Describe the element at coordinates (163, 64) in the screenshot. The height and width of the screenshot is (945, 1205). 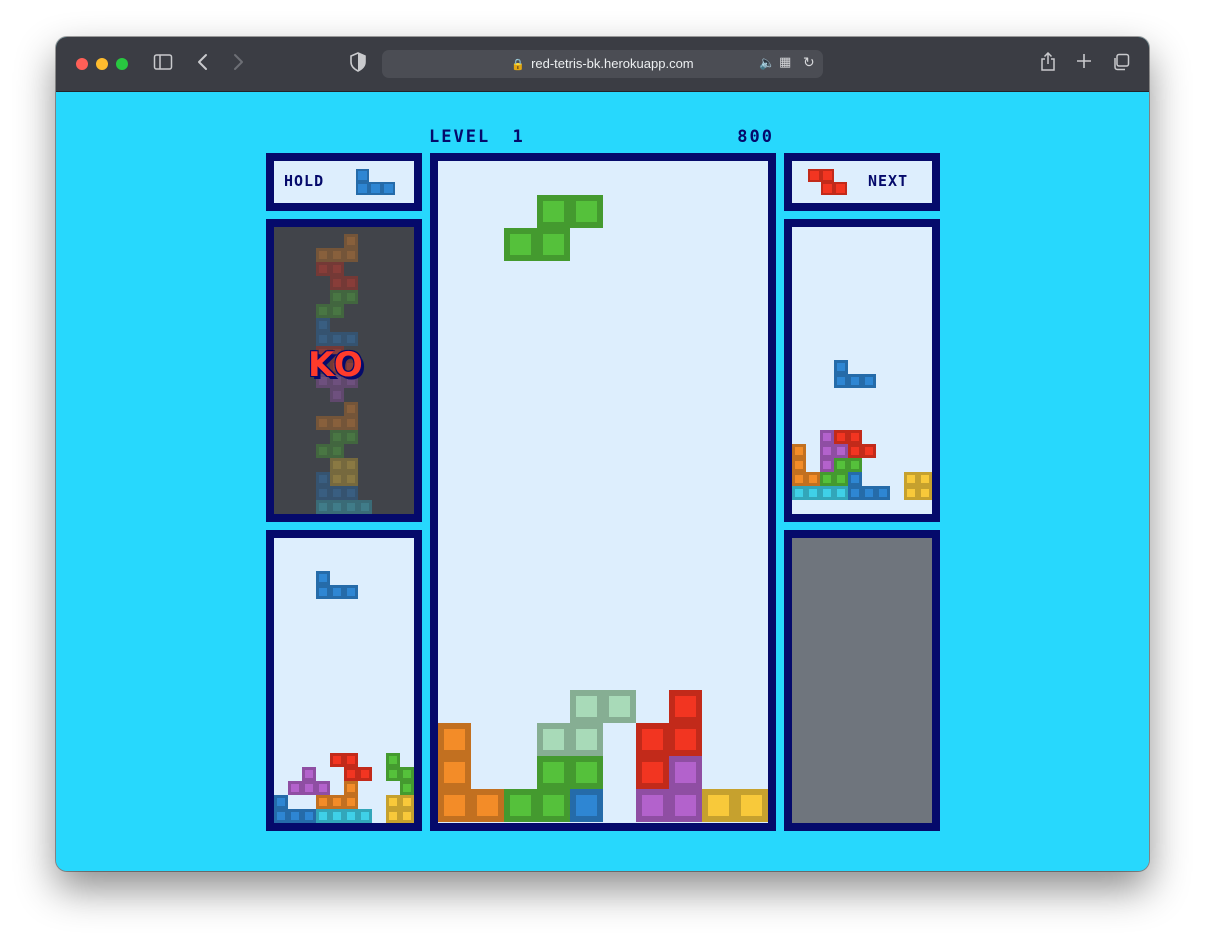
I see `sidebar-icon` at that location.